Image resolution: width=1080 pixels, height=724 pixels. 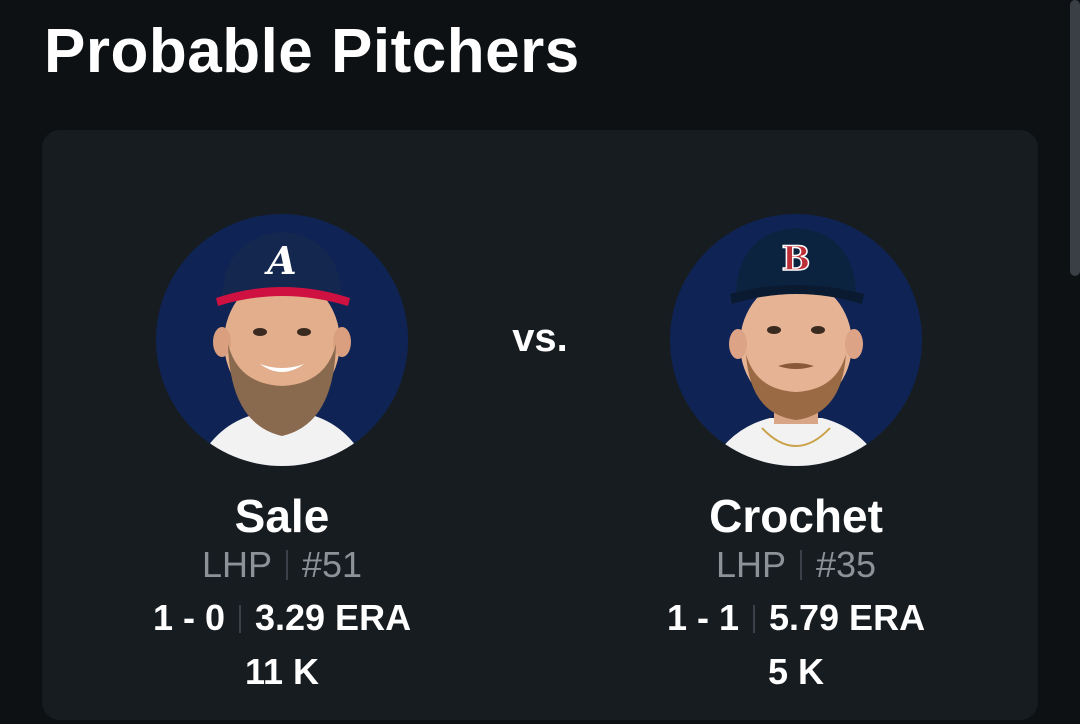 What do you see at coordinates (796, 259) in the screenshot?
I see `cap-logo: B` at bounding box center [796, 259].